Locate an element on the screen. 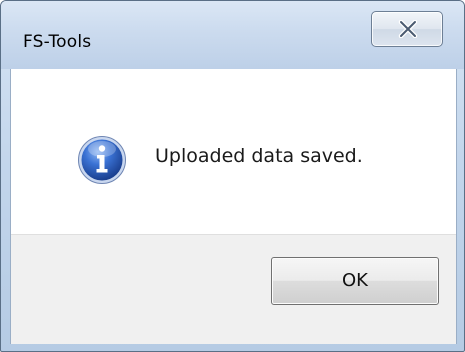 Image resolution: width=465 pixels, height=352 pixels. ok-button: OK is located at coordinates (355, 281).